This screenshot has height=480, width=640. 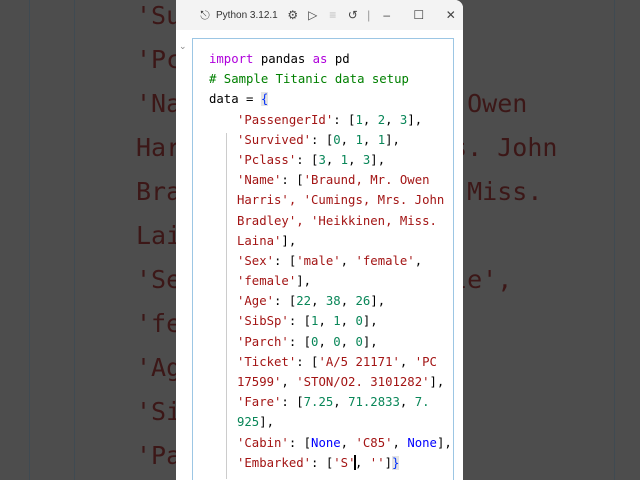 What do you see at coordinates (388, 462) in the screenshot?
I see `tok: ]` at bounding box center [388, 462].